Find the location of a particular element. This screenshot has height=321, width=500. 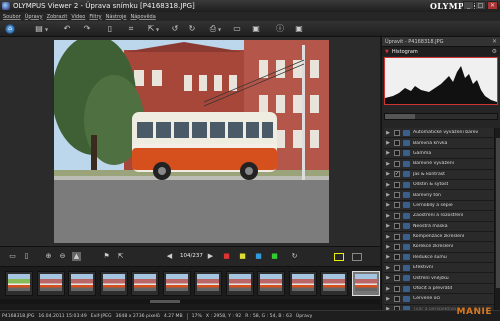

menu-help: Nápověda is located at coordinates (142, 17).